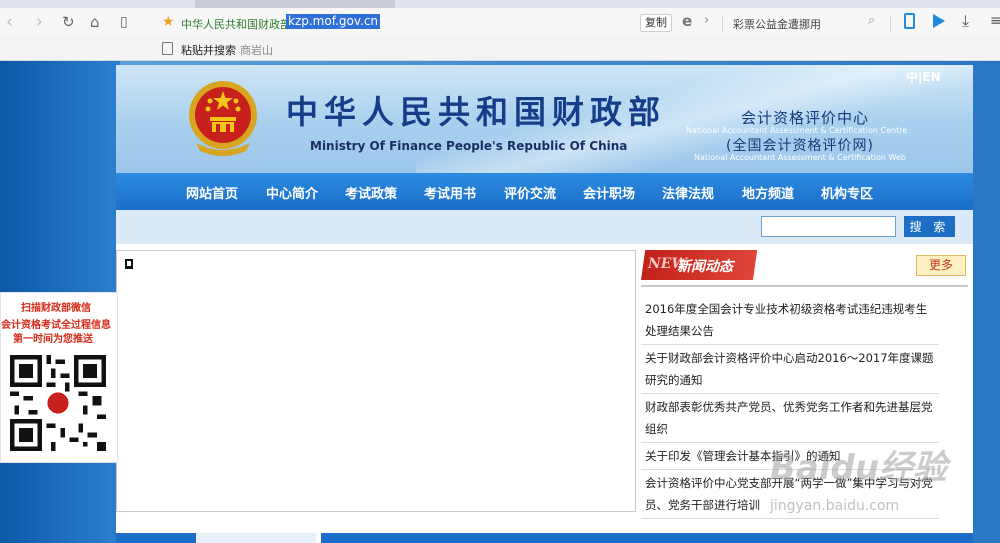  Describe the element at coordinates (9, 22) in the screenshot. I see `back-icon: ‹` at that location.